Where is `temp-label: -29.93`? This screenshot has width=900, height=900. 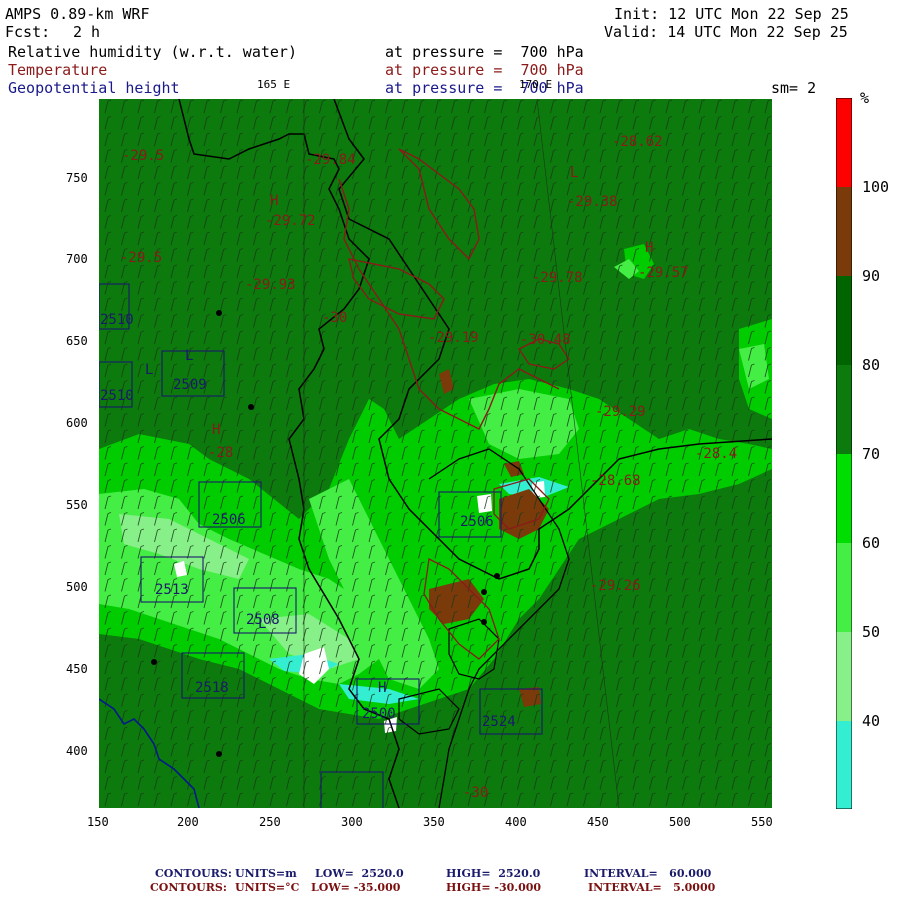
temp-label: -29.93 is located at coordinates (270, 285).